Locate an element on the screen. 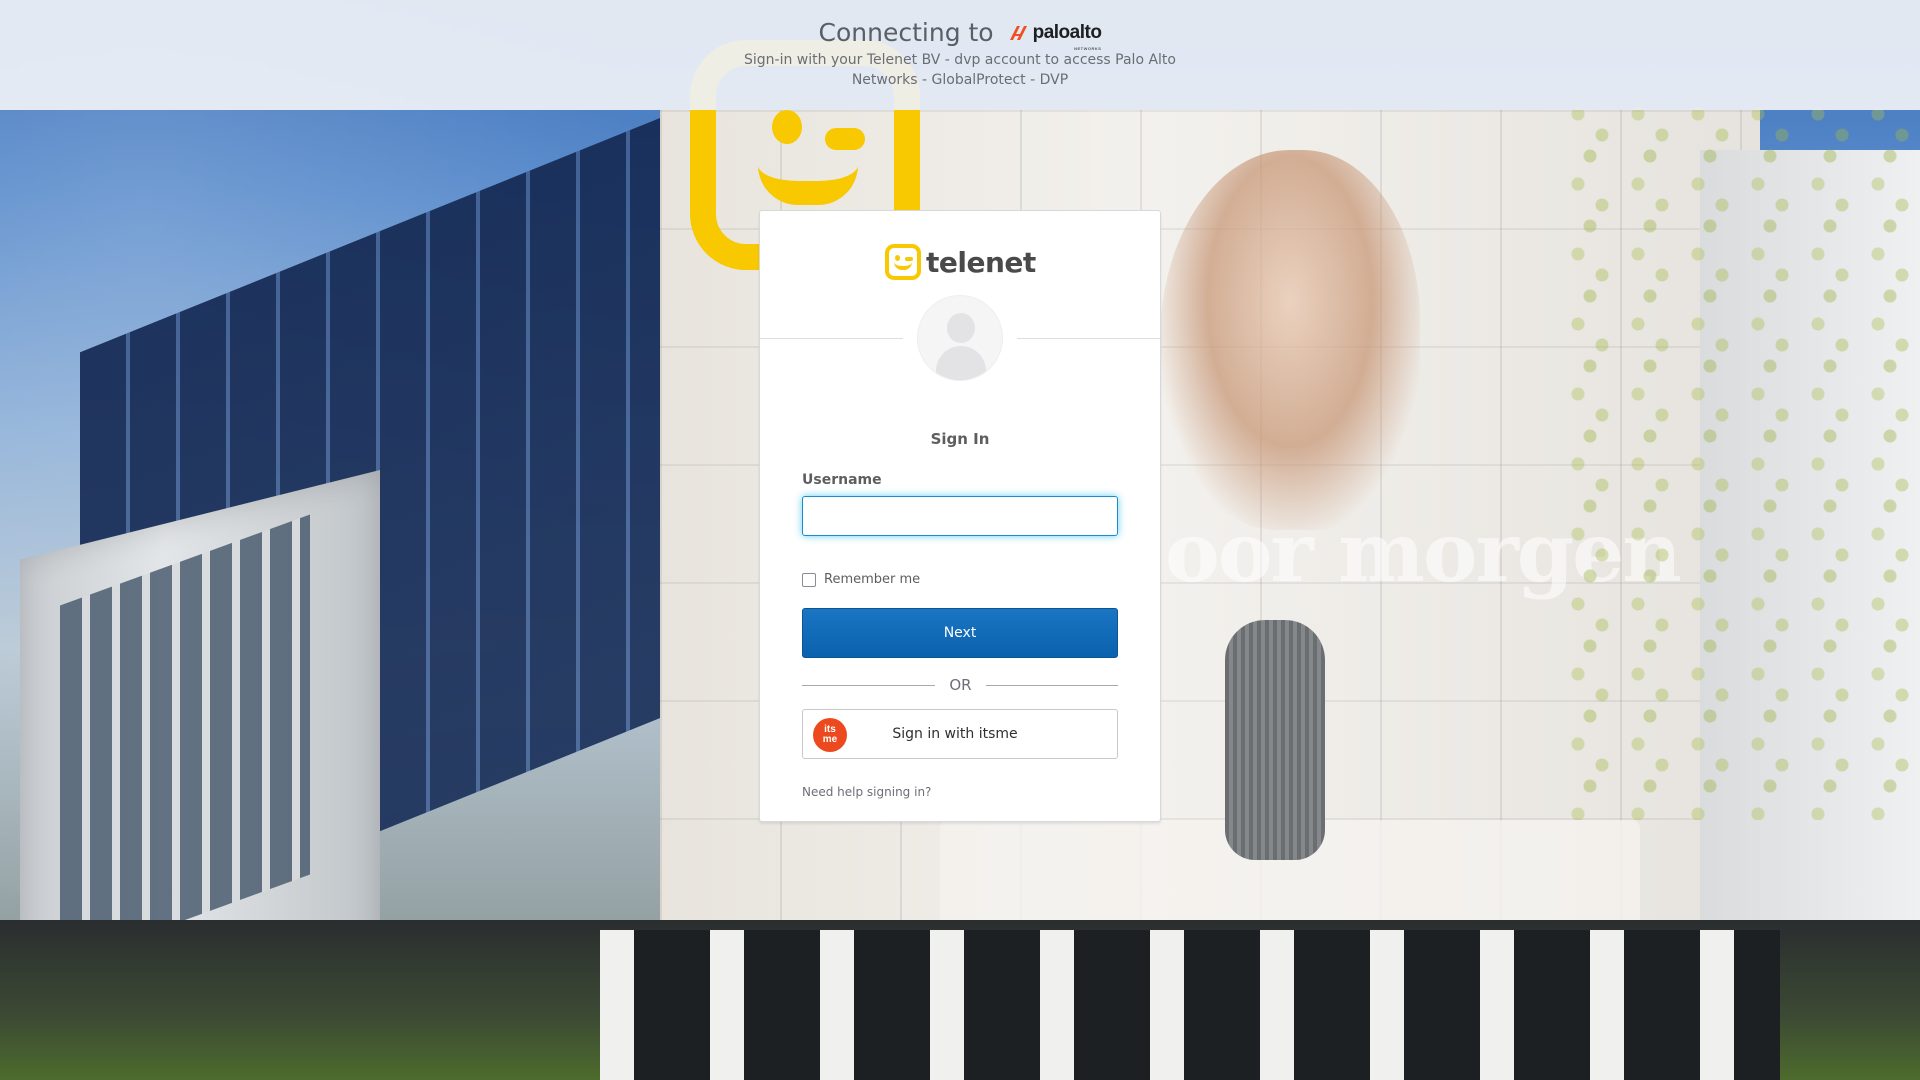 The height and width of the screenshot is (1080, 1920). user-avatar-placeholder-icon is located at coordinates (960, 338).